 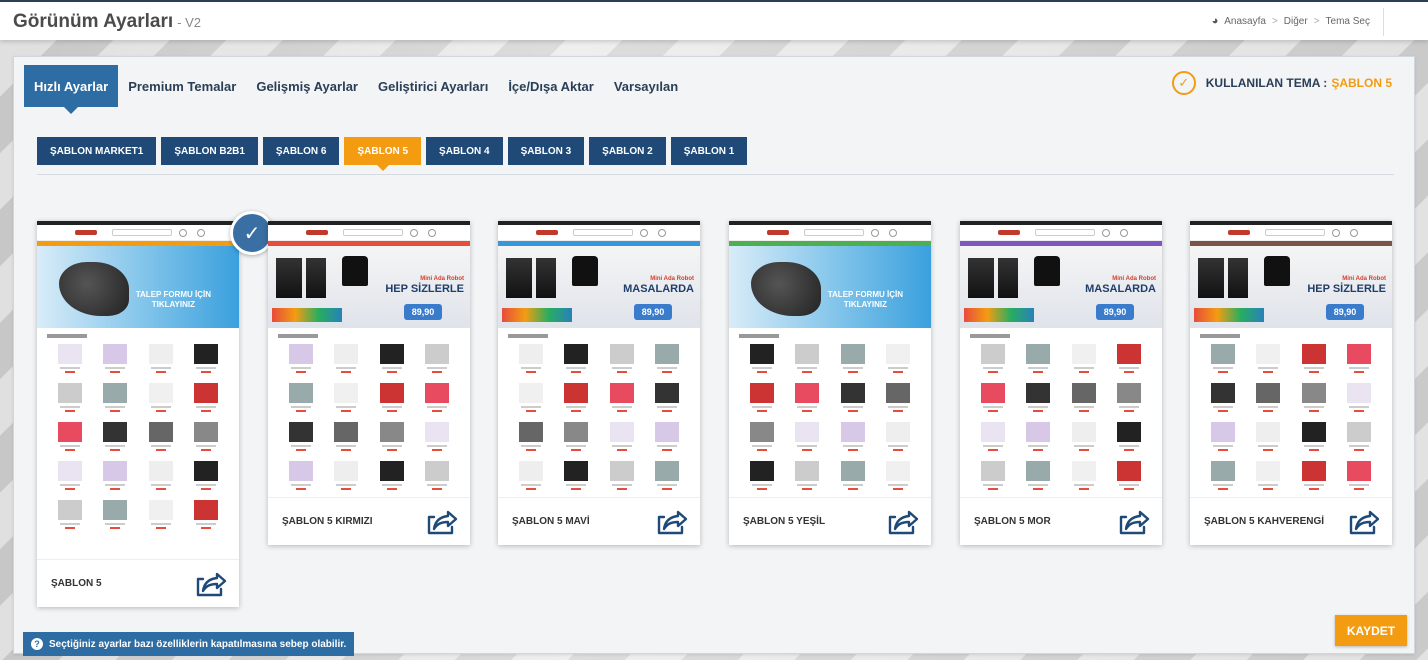 What do you see at coordinates (599, 521) in the screenshot?
I see `theme-card-footer: ŞABLON 5 MAVİ` at bounding box center [599, 521].